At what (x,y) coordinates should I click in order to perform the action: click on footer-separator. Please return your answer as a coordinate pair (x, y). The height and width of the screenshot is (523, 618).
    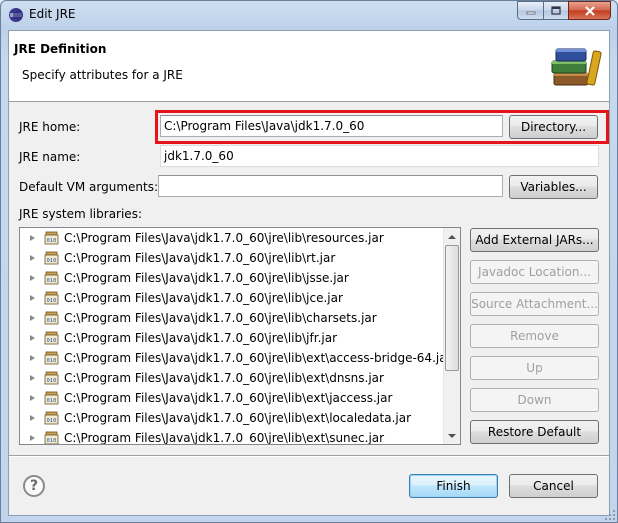
    Looking at the image, I should click on (309, 456).